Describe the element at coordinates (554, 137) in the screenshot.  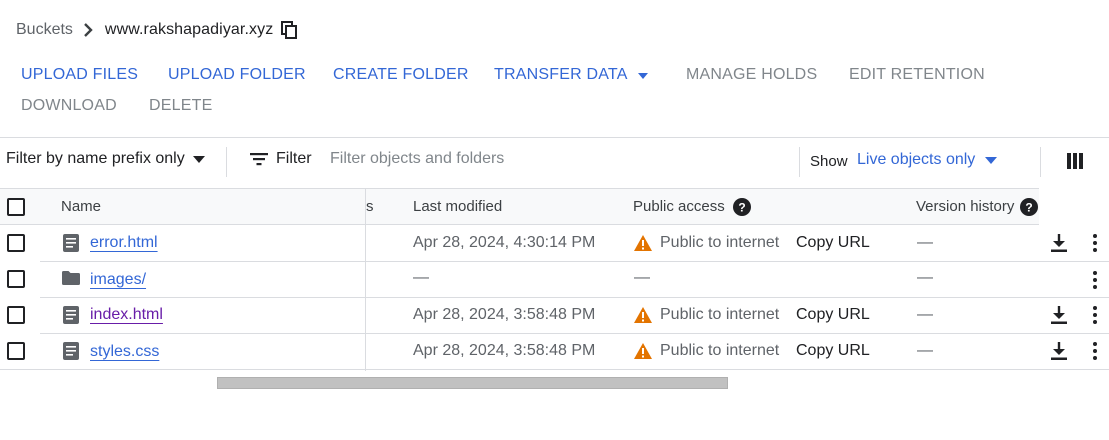
I see `toolbar-divider` at that location.